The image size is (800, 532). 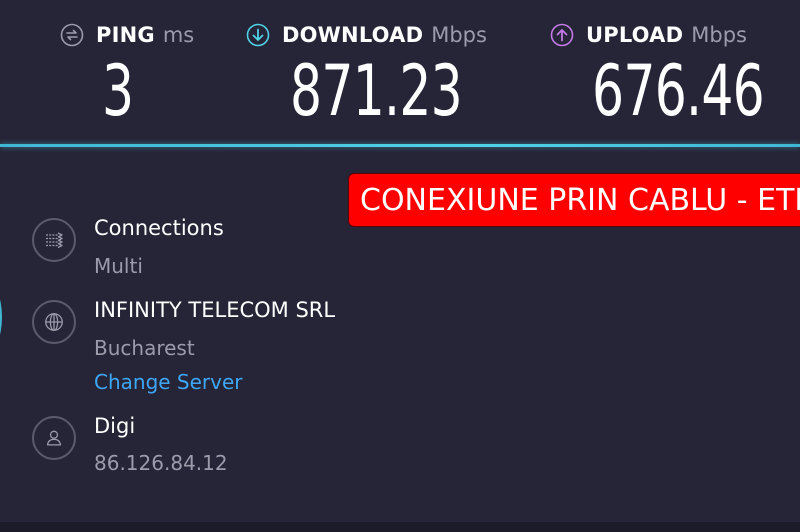 What do you see at coordinates (159, 228) in the screenshot?
I see `connections-title: Connections` at bounding box center [159, 228].